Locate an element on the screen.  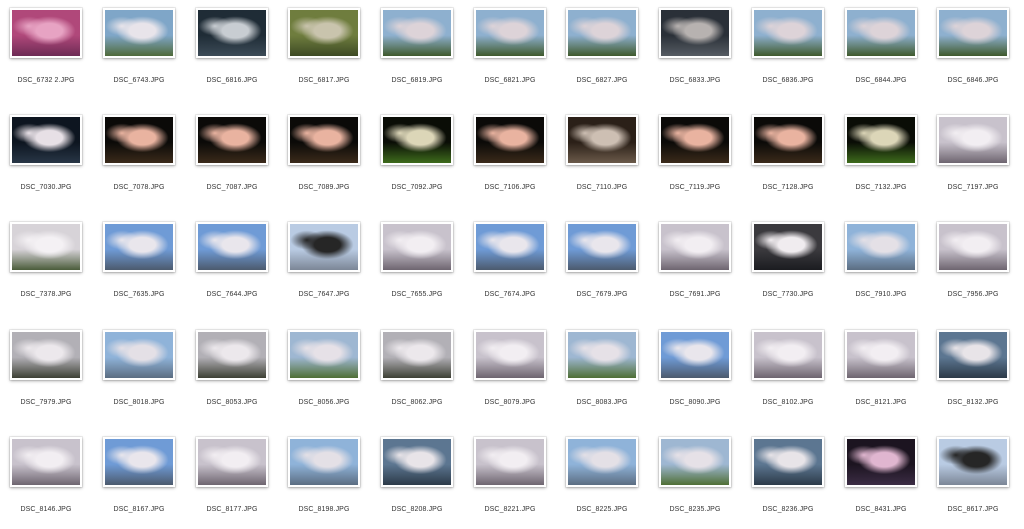
file-item: DSC_7979.JPG is located at coordinates (46, 372).